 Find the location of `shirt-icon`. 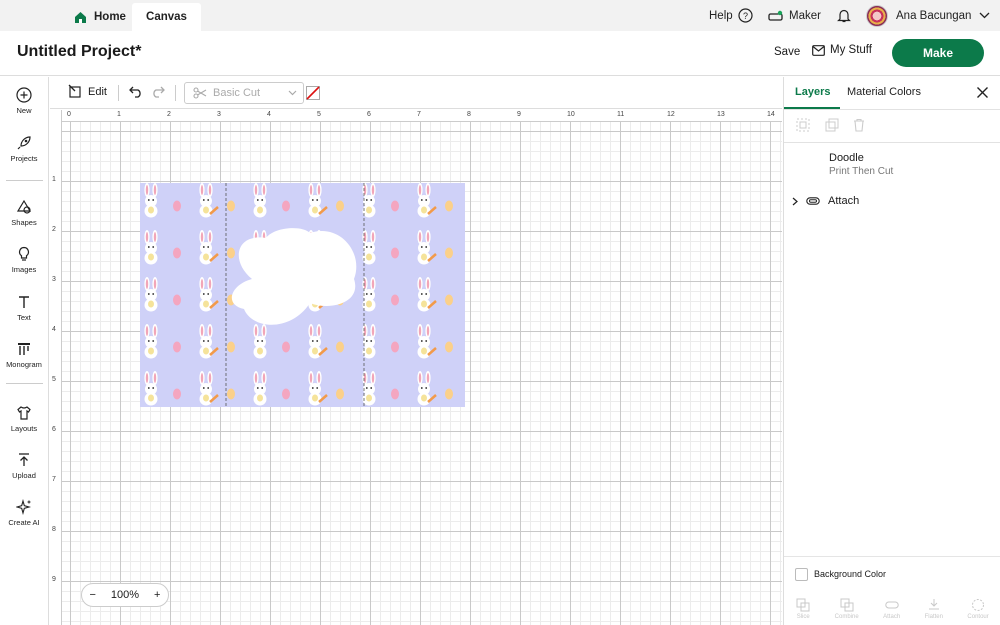

shirt-icon is located at coordinates (24, 413).